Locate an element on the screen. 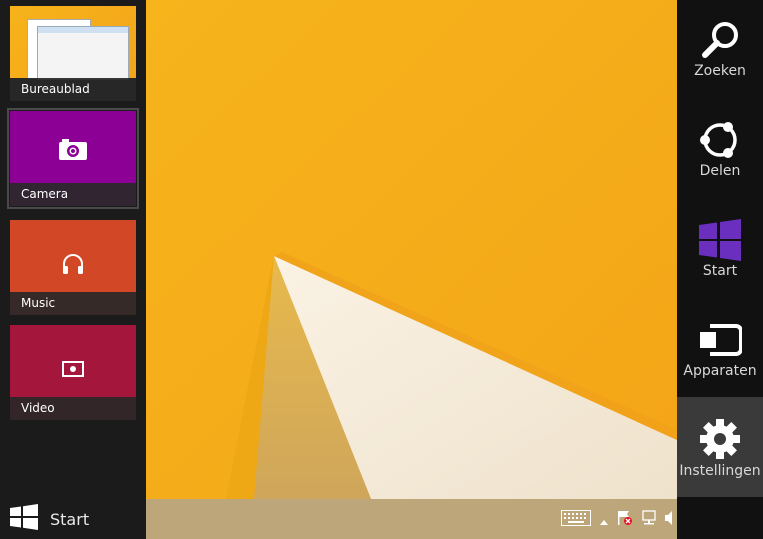 This screenshot has width=763, height=539. charm-label: Delen is located at coordinates (720, 171).